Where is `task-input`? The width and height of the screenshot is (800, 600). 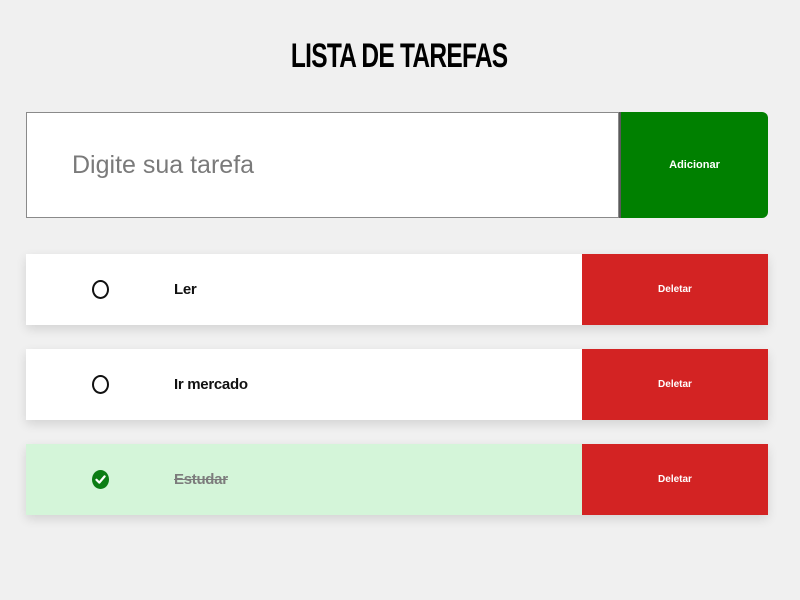
task-input is located at coordinates (322, 165).